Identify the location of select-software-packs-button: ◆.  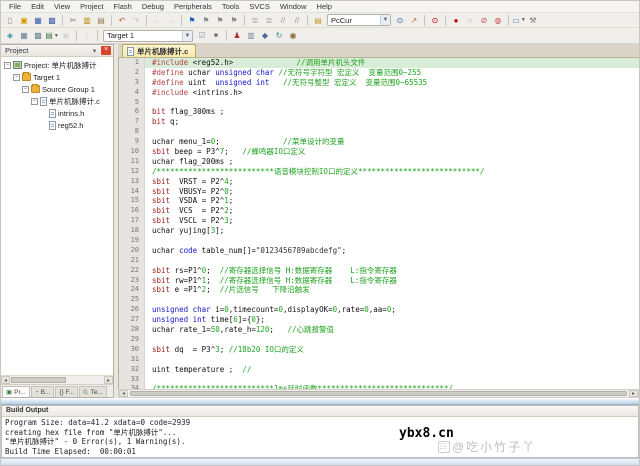
(265, 36).